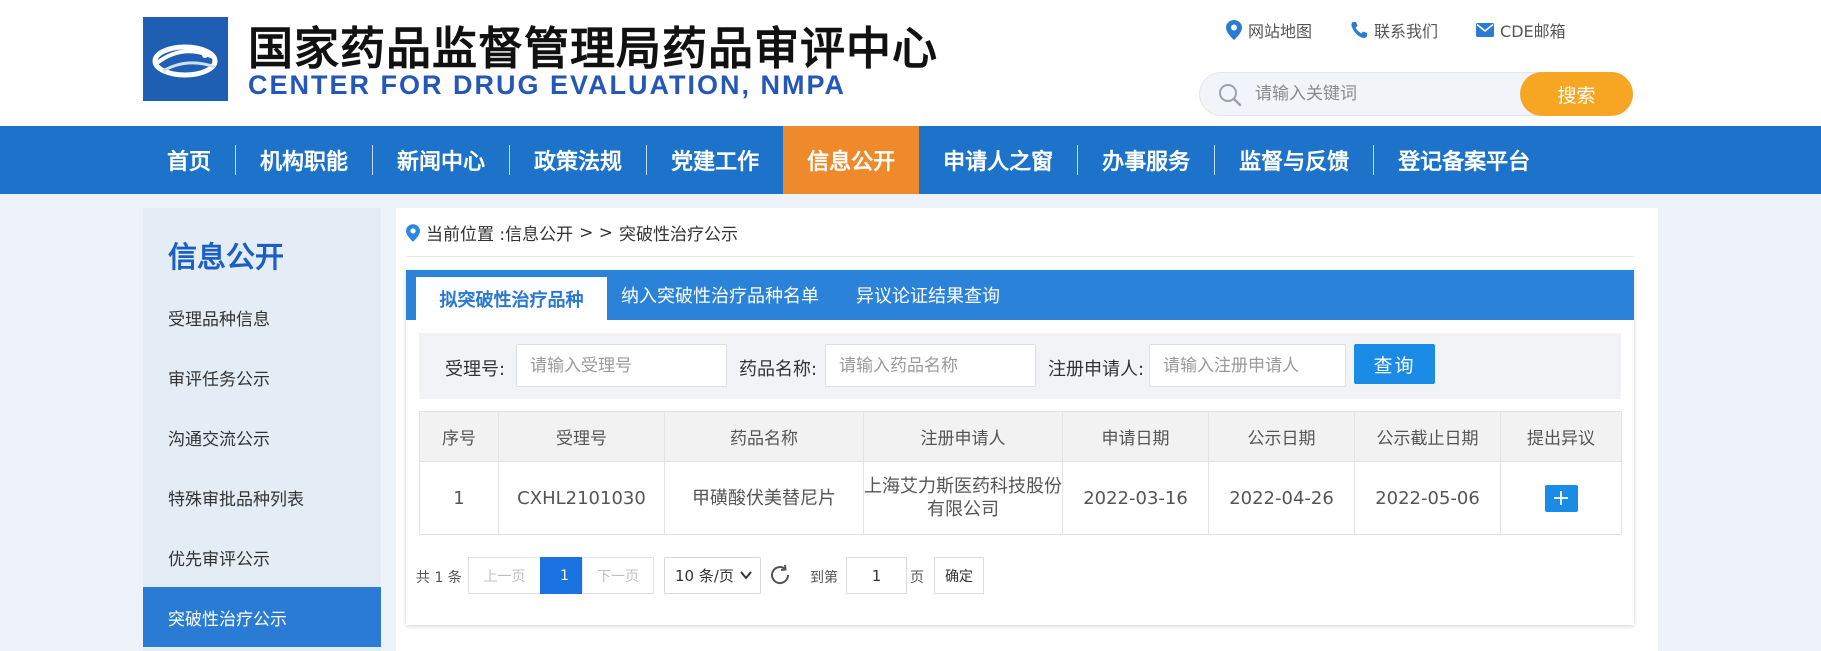 This screenshot has width=1821, height=651. Describe the element at coordinates (764, 436) in the screenshot. I see `column-header: 药品名称` at that location.